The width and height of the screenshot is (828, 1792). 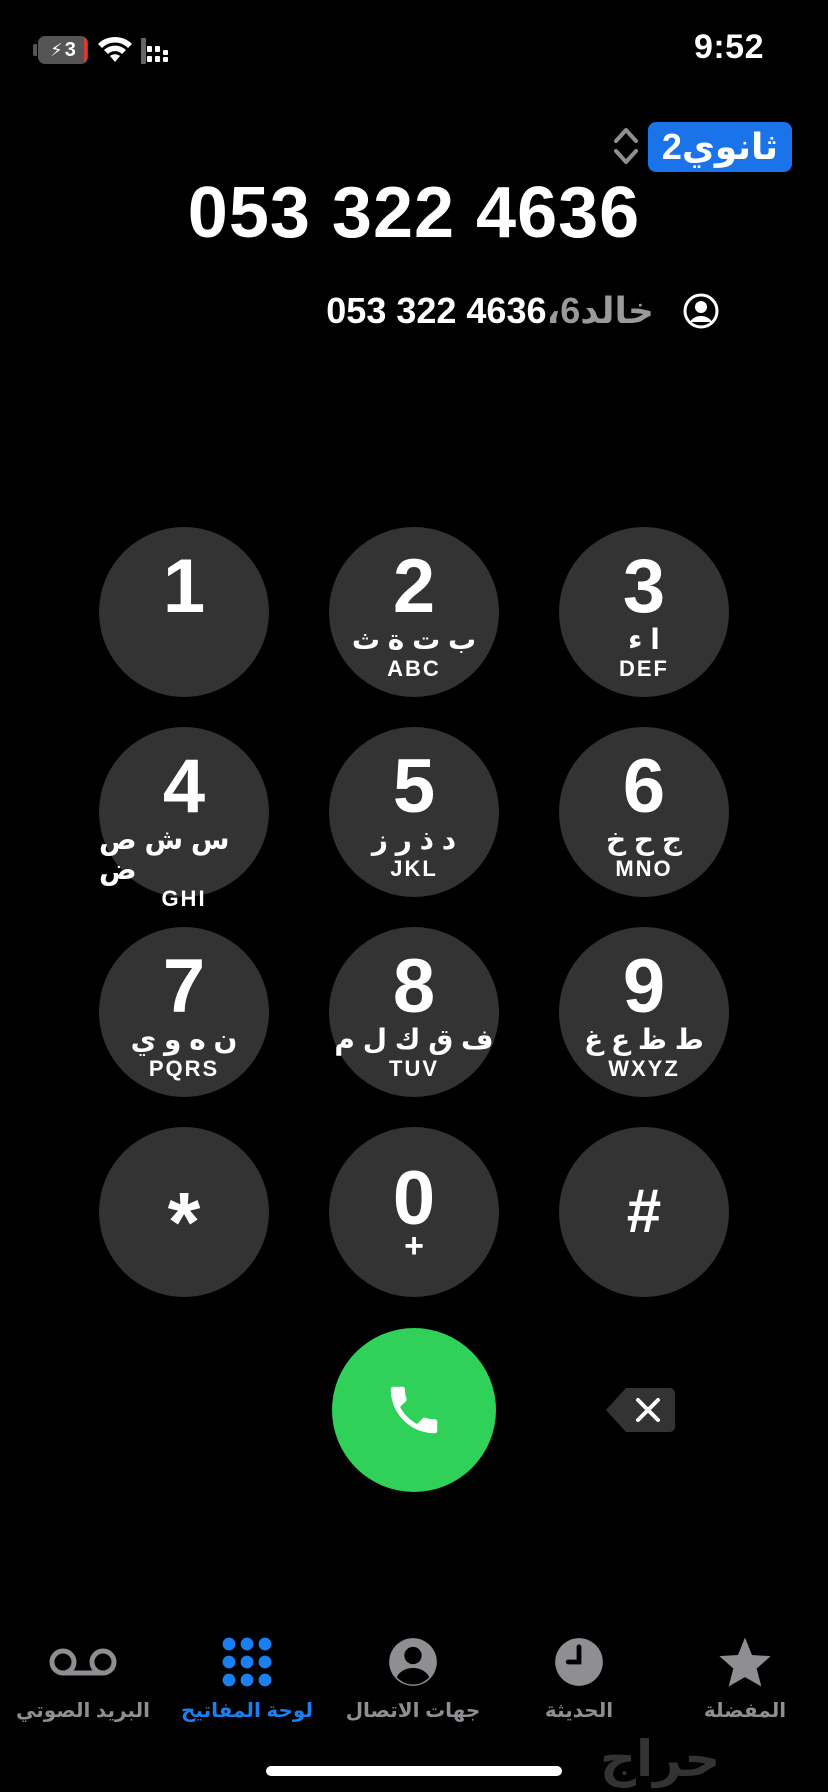 I want to click on battery-low-indicator, so click(x=85, y=50).